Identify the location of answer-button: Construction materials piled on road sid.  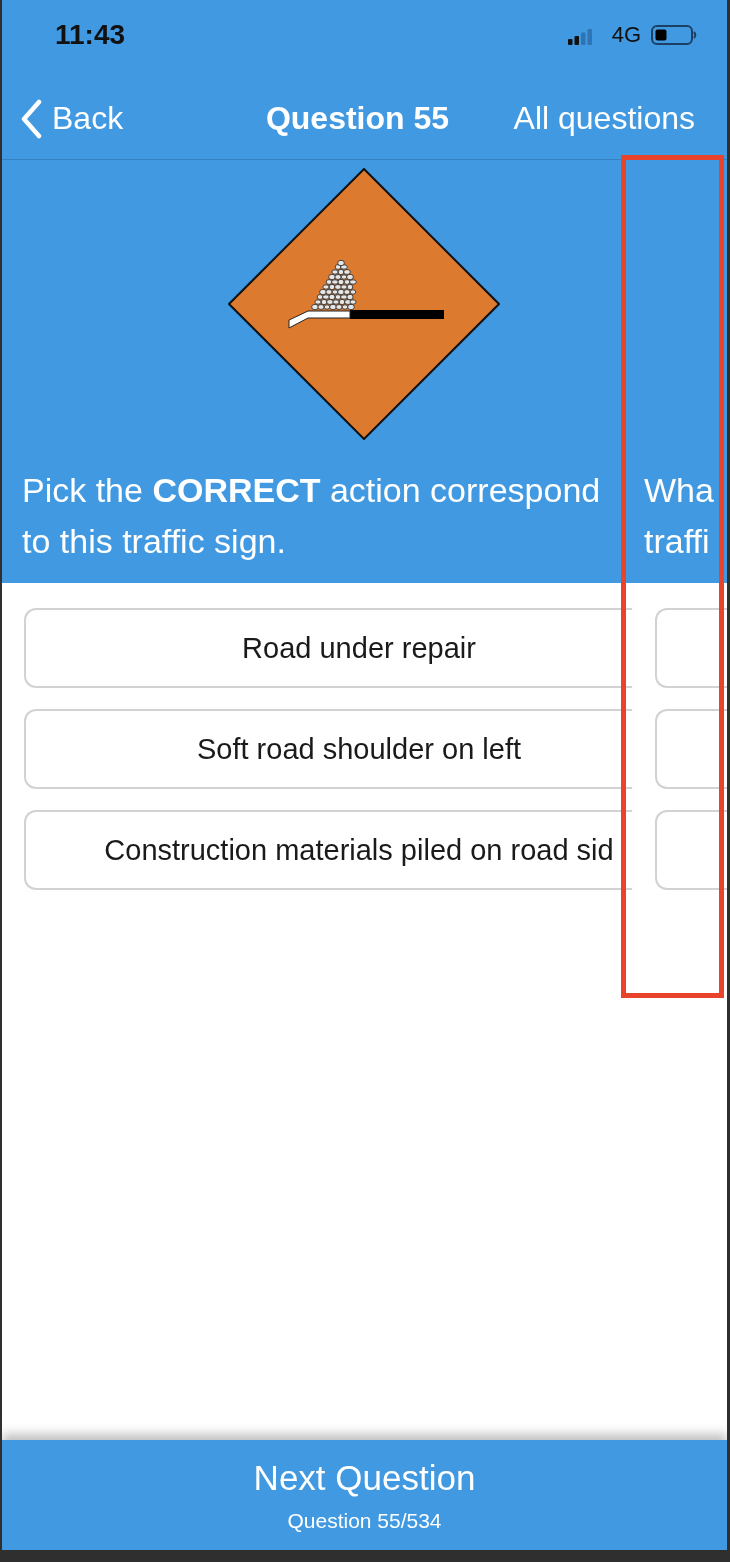
(328, 850).